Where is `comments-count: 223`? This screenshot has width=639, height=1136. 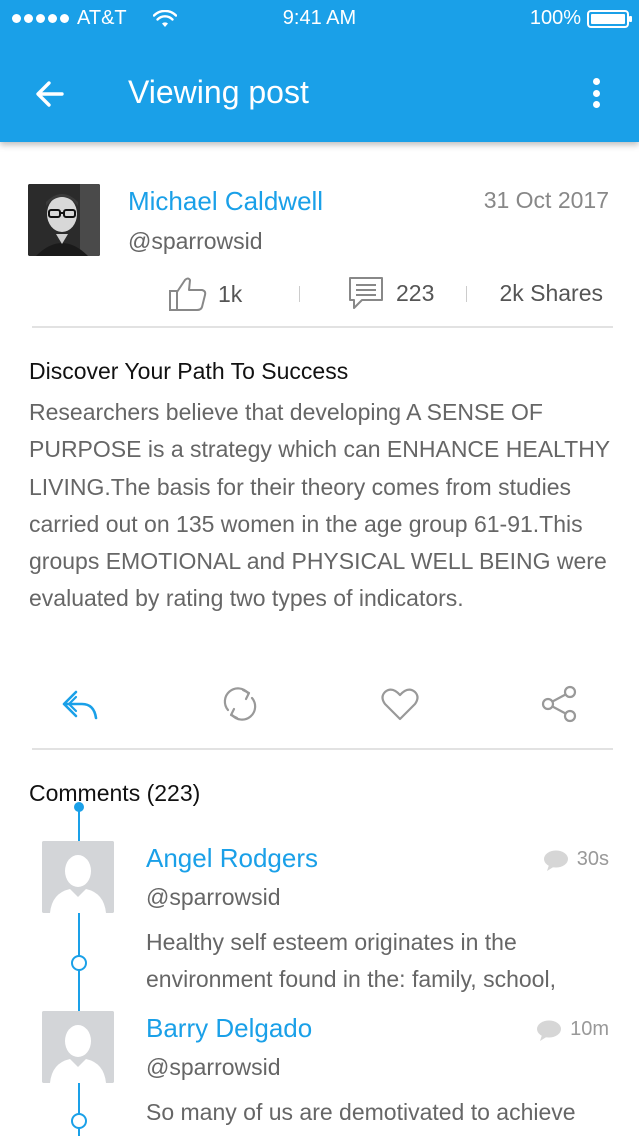
comments-count: 223 is located at coordinates (415, 292).